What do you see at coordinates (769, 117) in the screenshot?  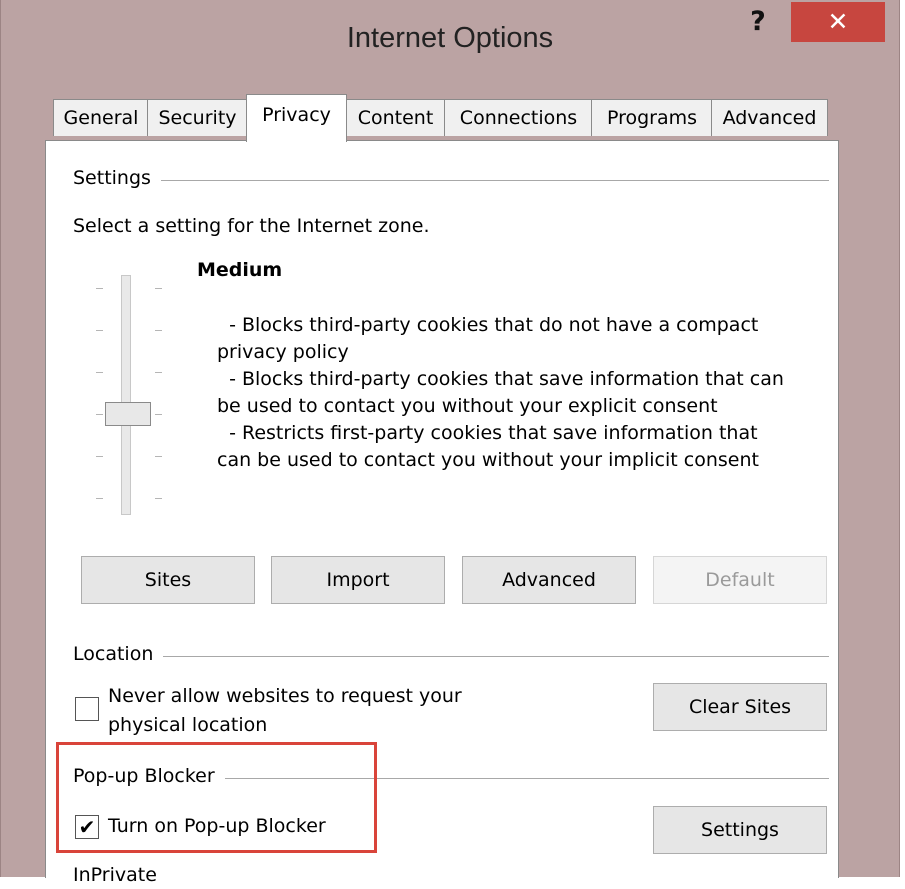 I see `tab-advanced: Advanced` at bounding box center [769, 117].